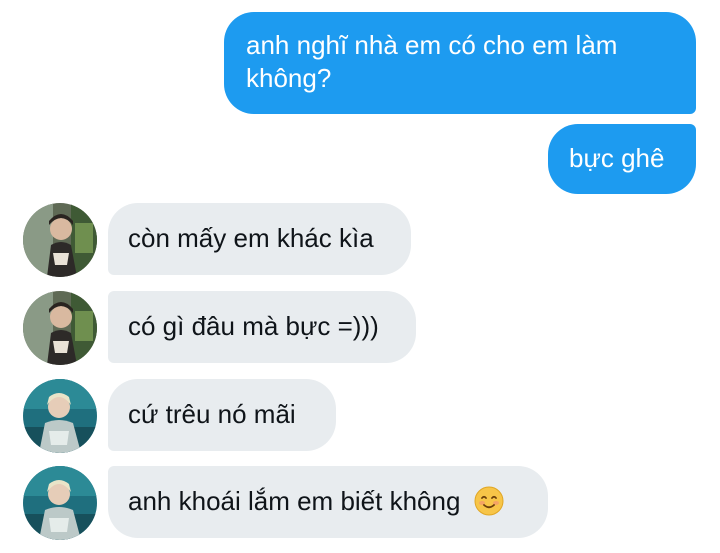 This screenshot has width=720, height=553. Describe the element at coordinates (253, 326) in the screenshot. I see `message-text: có gì đâu mà bực =)))` at that location.